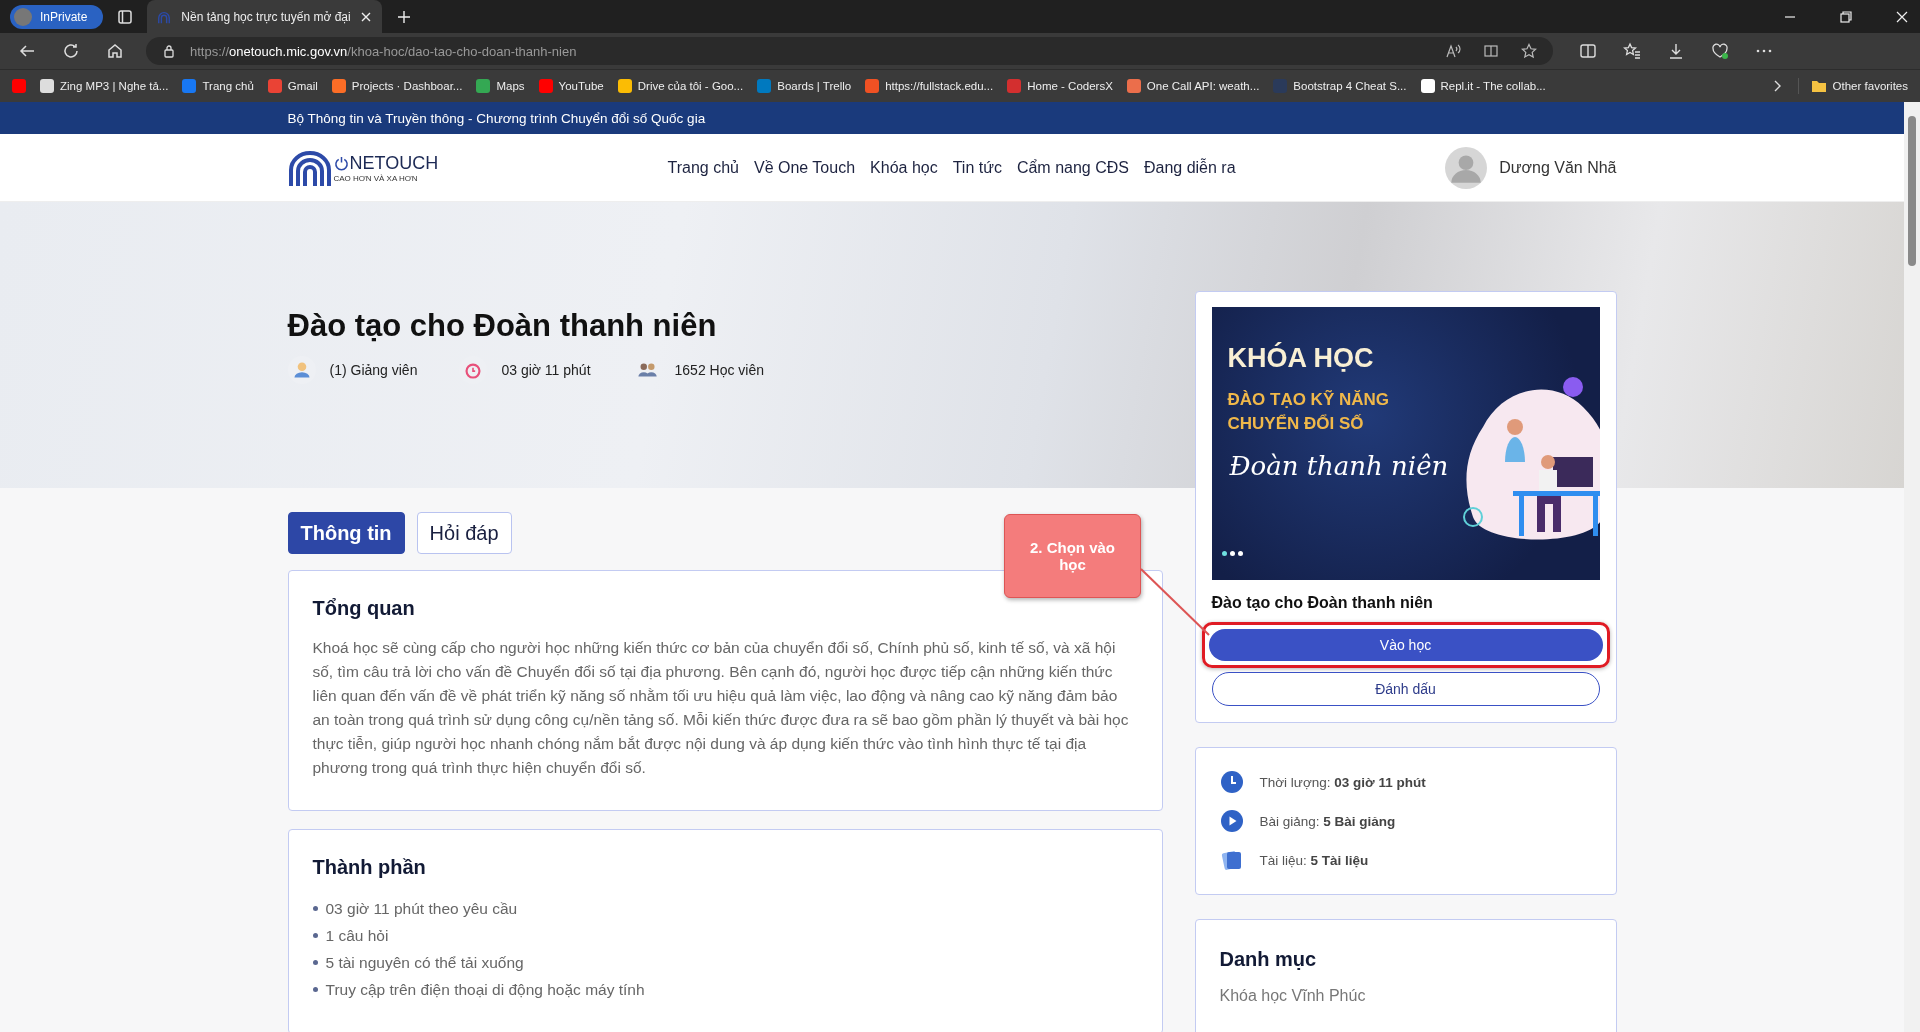 The image size is (1920, 1032). I want to click on list-item-text: 1 câu hỏi, so click(357, 936).